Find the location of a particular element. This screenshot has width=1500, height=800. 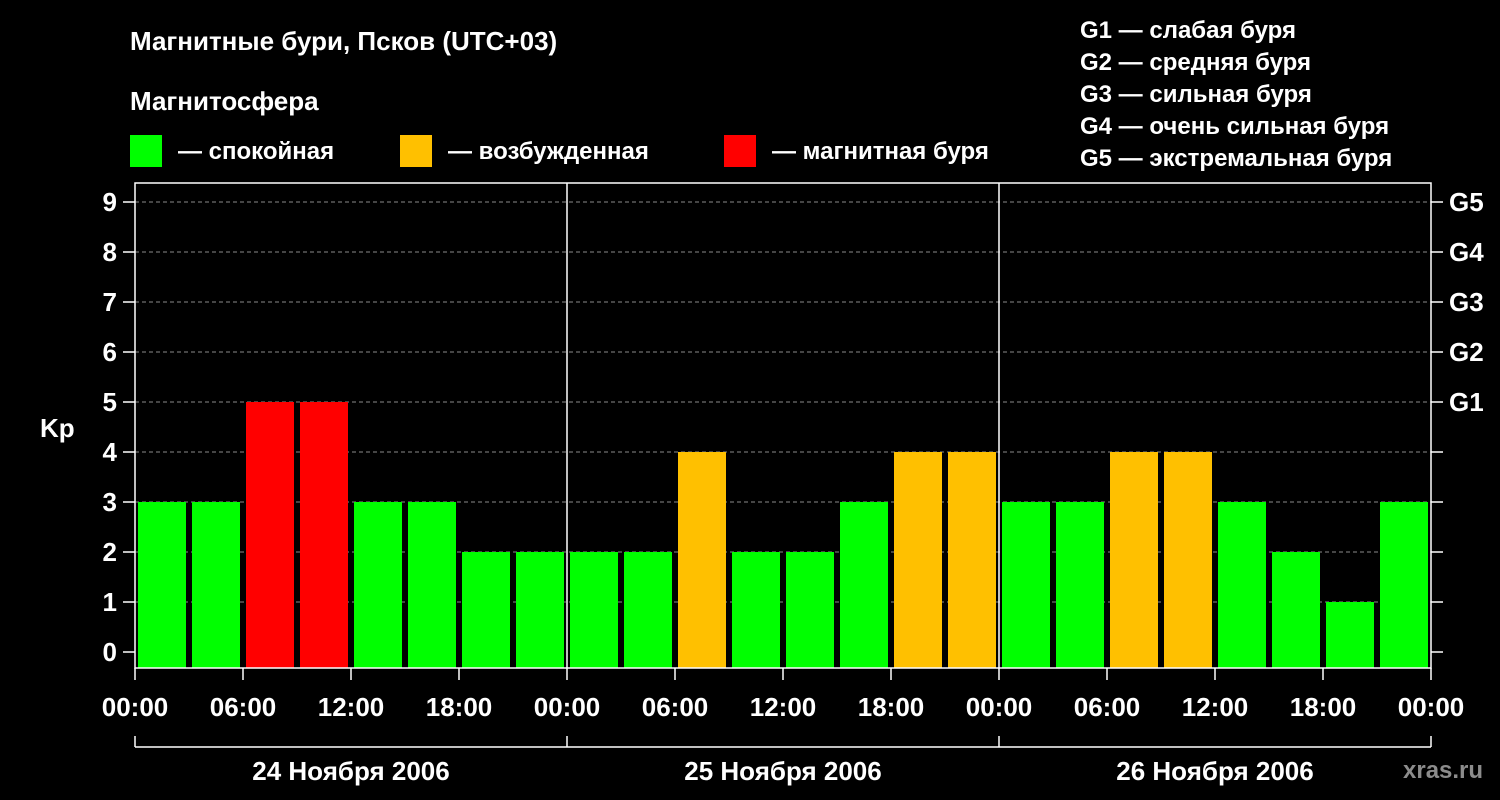

storm-level-g4: G4 — очень сильная буря is located at coordinates (1234, 126).